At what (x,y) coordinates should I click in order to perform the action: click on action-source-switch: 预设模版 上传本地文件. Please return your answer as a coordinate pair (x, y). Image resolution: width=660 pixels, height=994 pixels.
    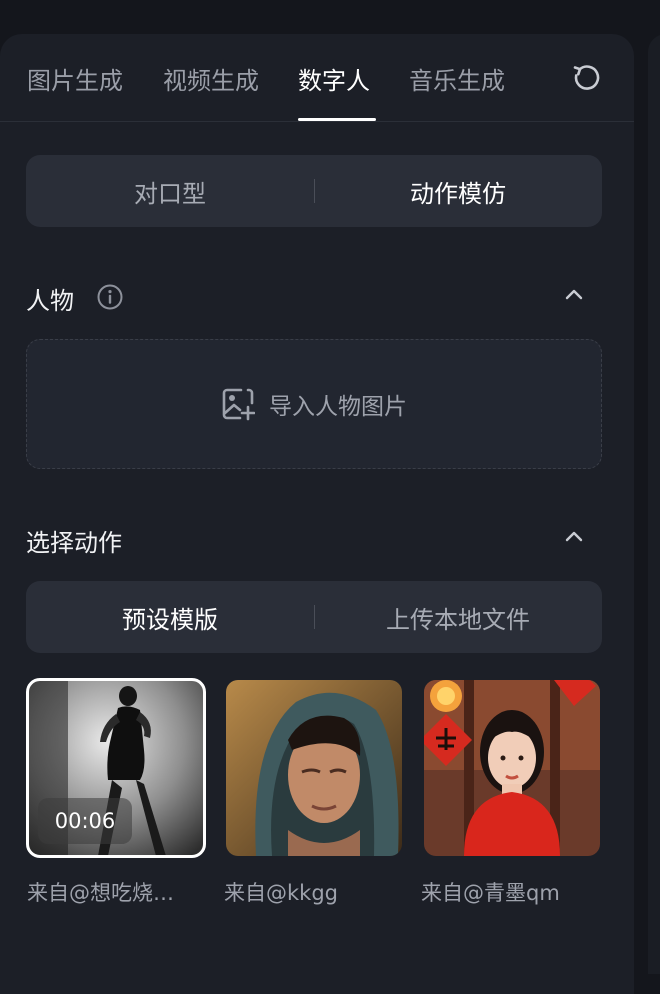
    Looking at the image, I should click on (314, 617).